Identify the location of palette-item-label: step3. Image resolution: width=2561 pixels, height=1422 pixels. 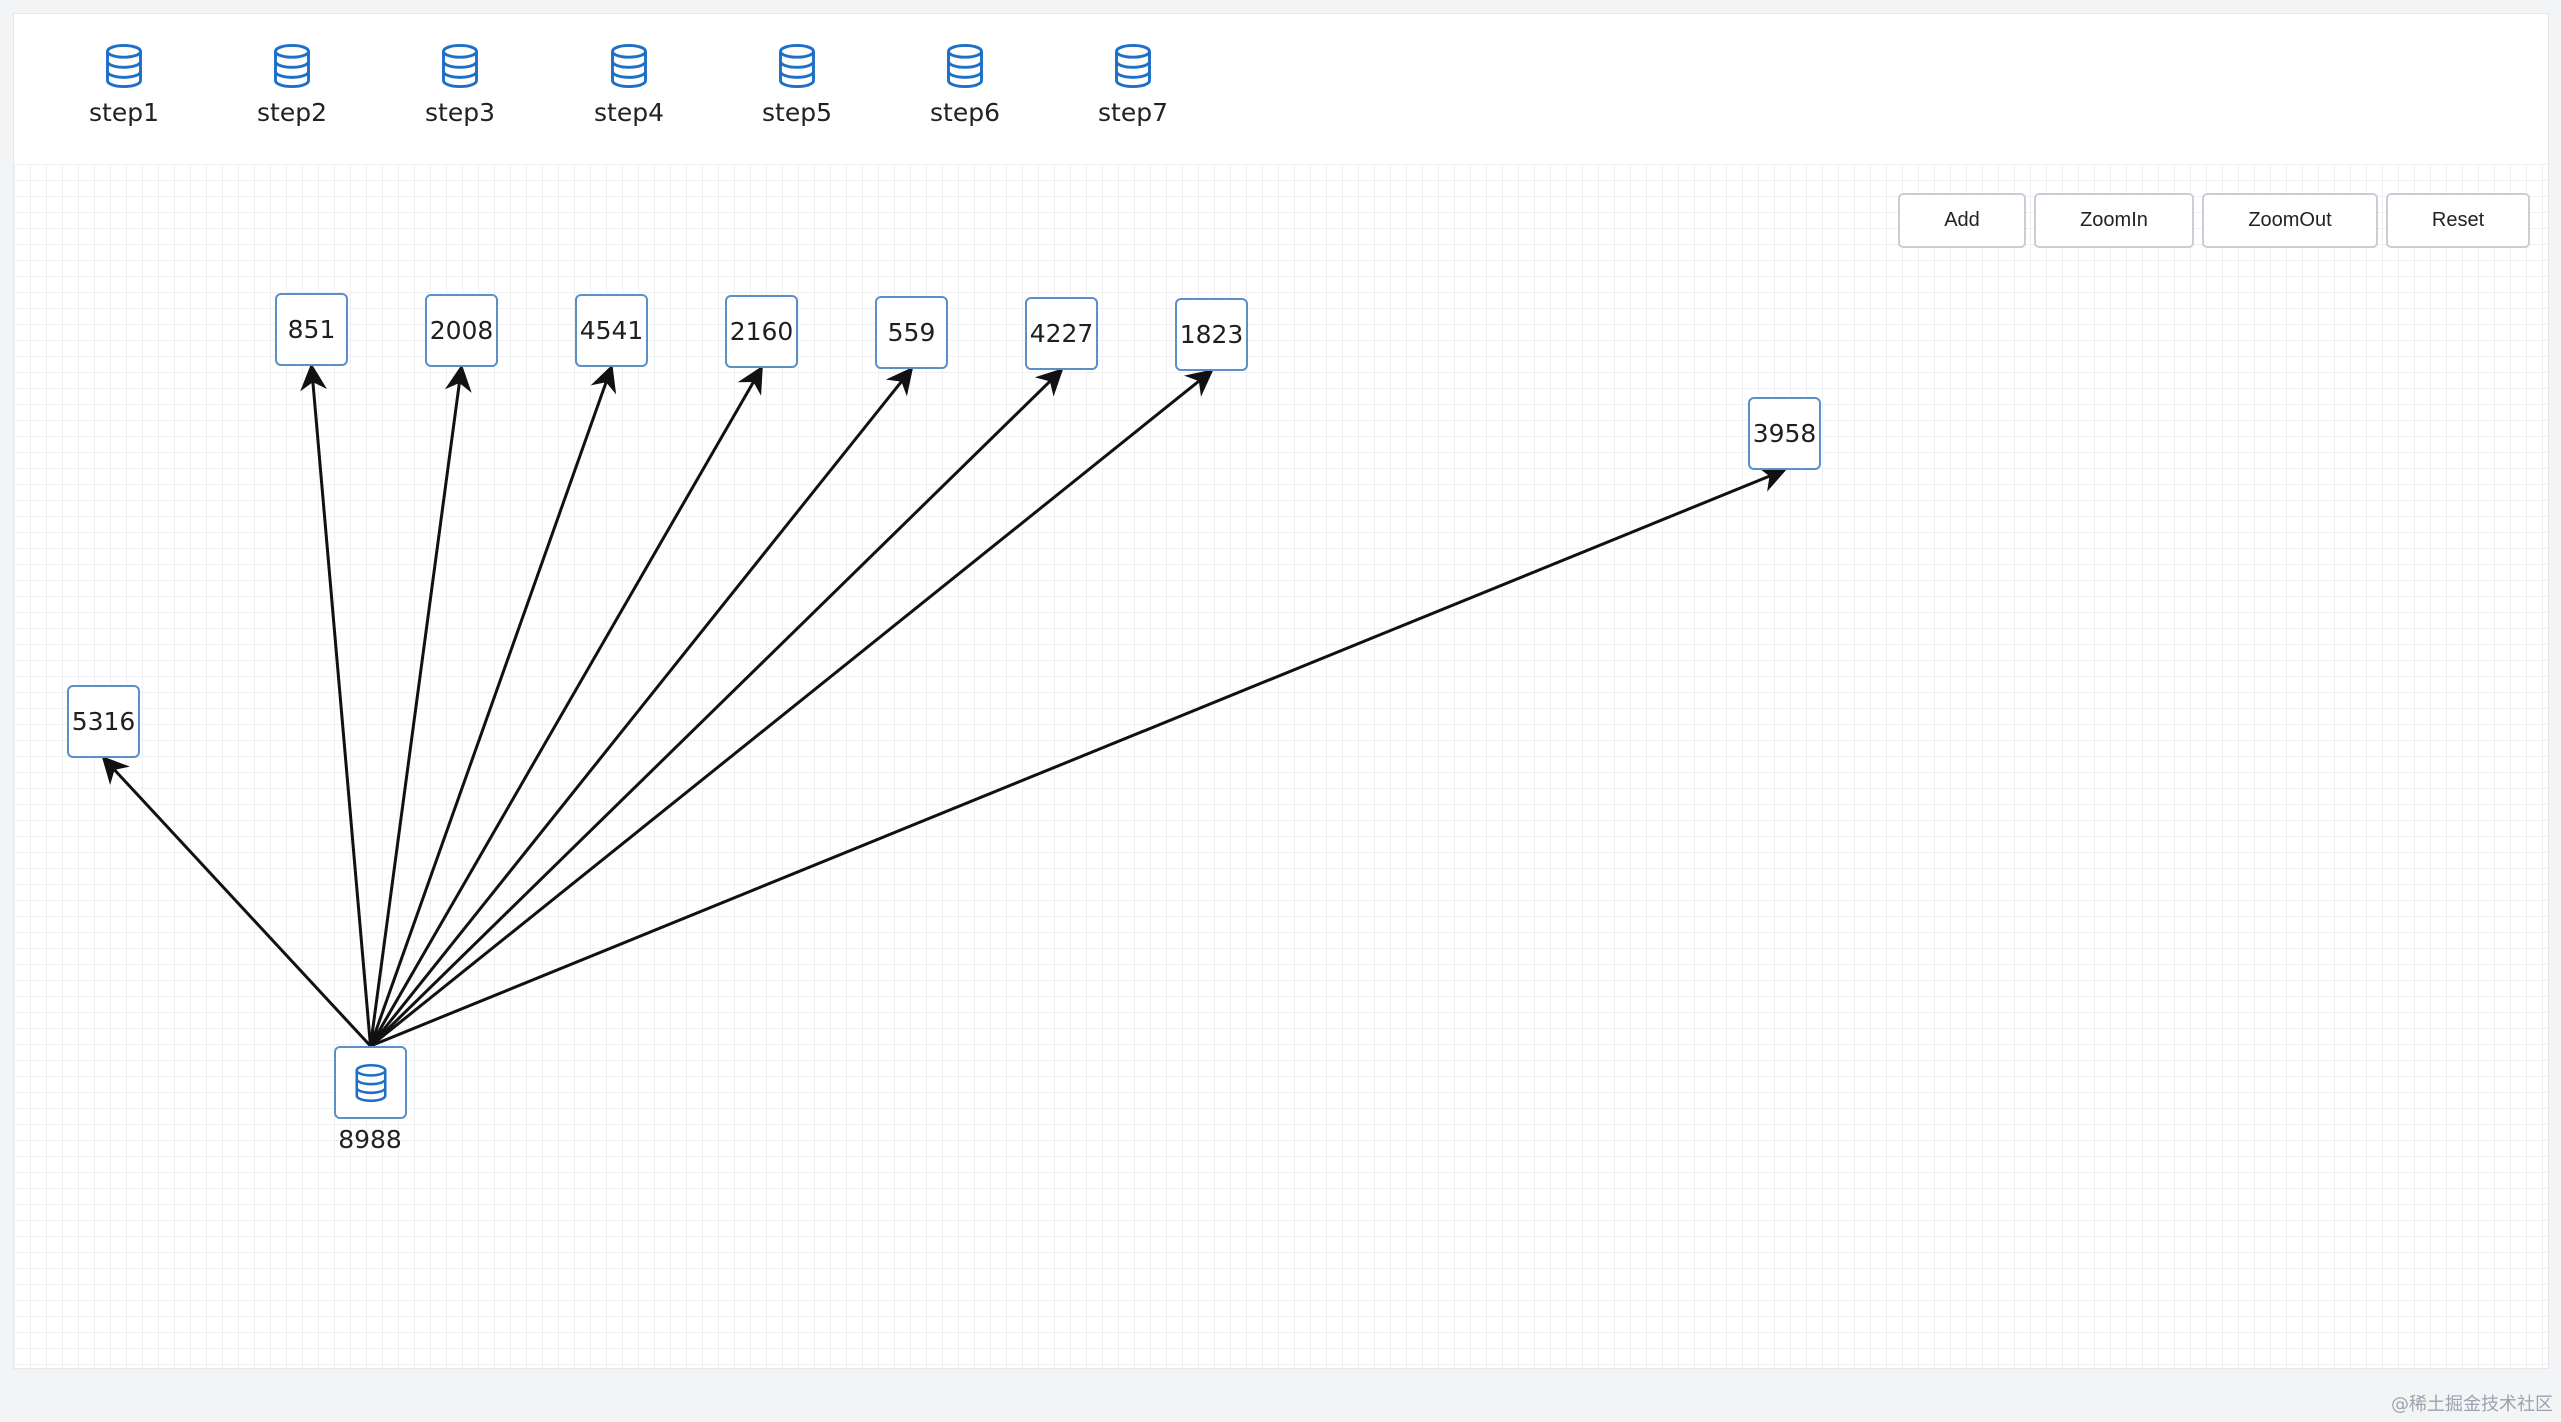
(460, 112).